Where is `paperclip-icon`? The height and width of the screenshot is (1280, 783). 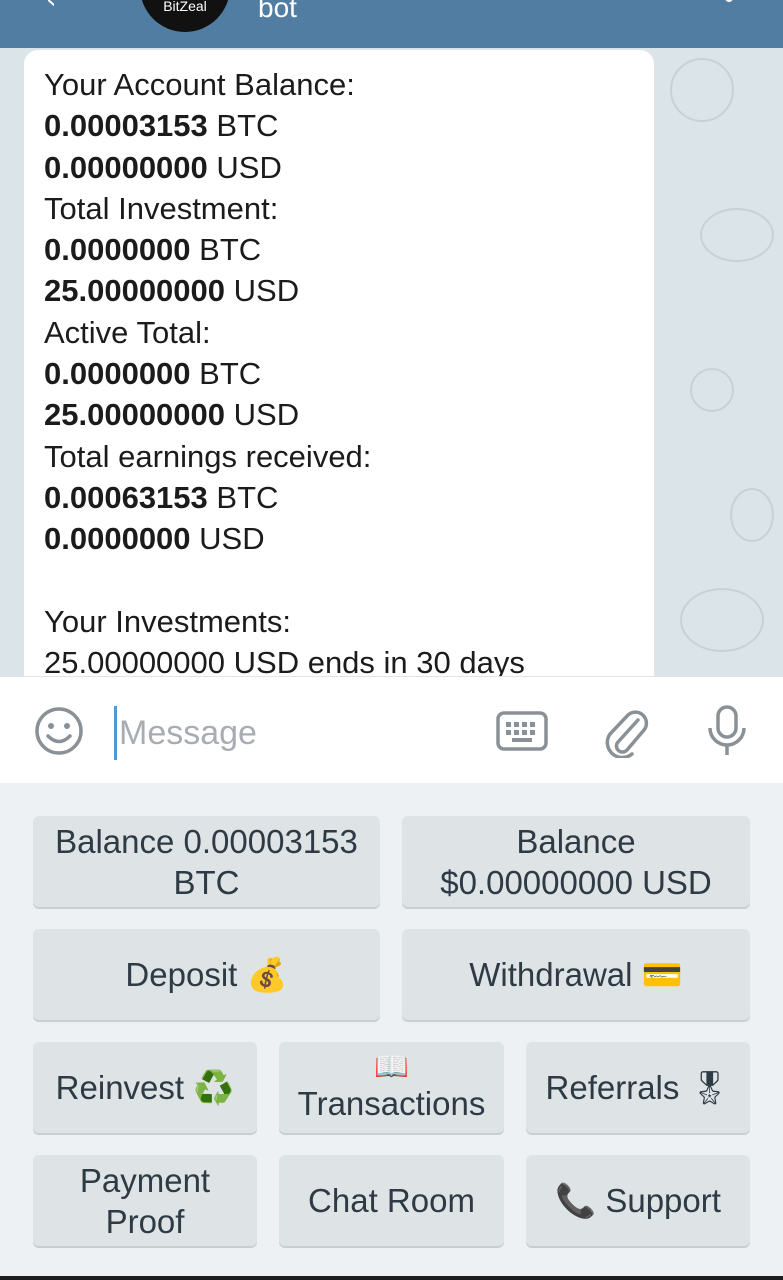
paperclip-icon is located at coordinates (626, 733).